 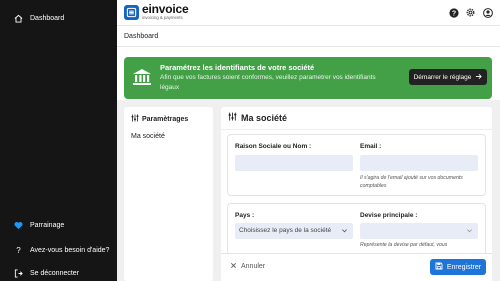 I want to click on settings-nav: Paramètrages Ma société, so click(x=168, y=194).